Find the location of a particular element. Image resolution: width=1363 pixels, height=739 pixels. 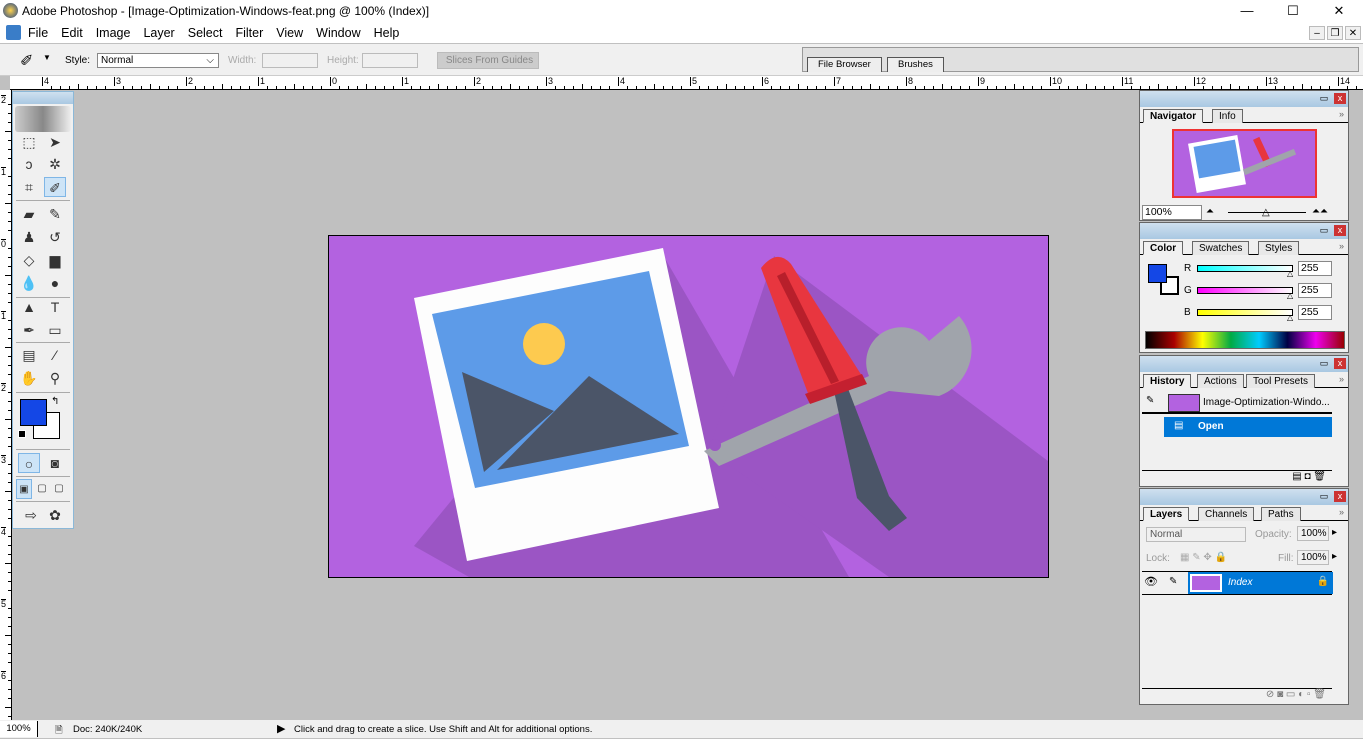

tab-info: Info is located at coordinates (1227, 116).